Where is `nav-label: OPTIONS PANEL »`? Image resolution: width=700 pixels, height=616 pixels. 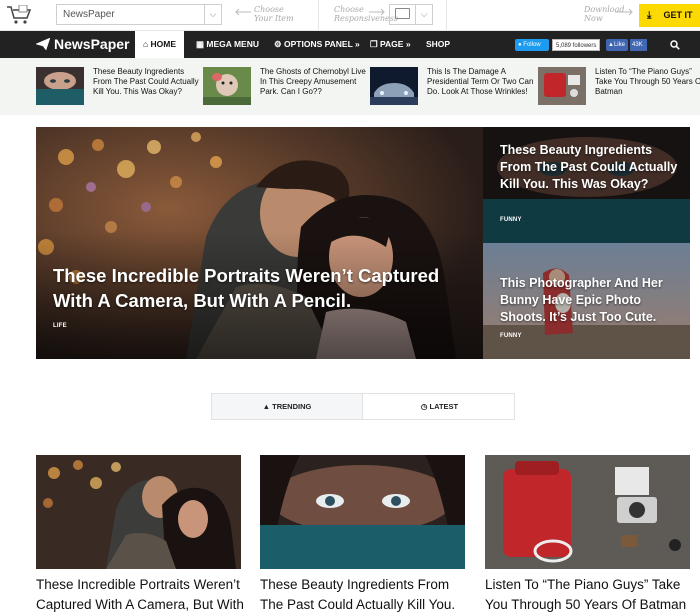 nav-label: OPTIONS PANEL » is located at coordinates (322, 44).